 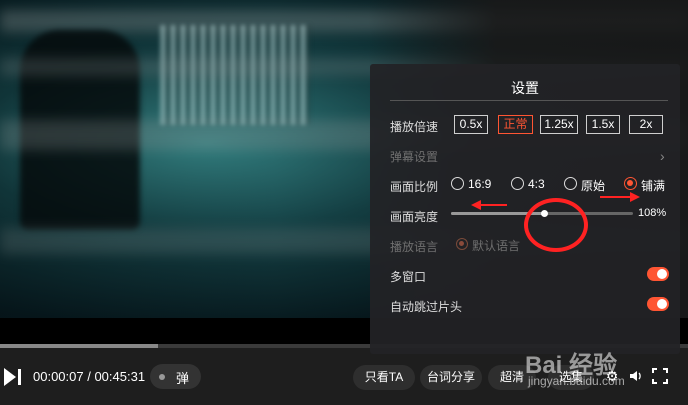 What do you see at coordinates (653, 185) in the screenshot?
I see `aspect-option-label: 铺满` at bounding box center [653, 185].